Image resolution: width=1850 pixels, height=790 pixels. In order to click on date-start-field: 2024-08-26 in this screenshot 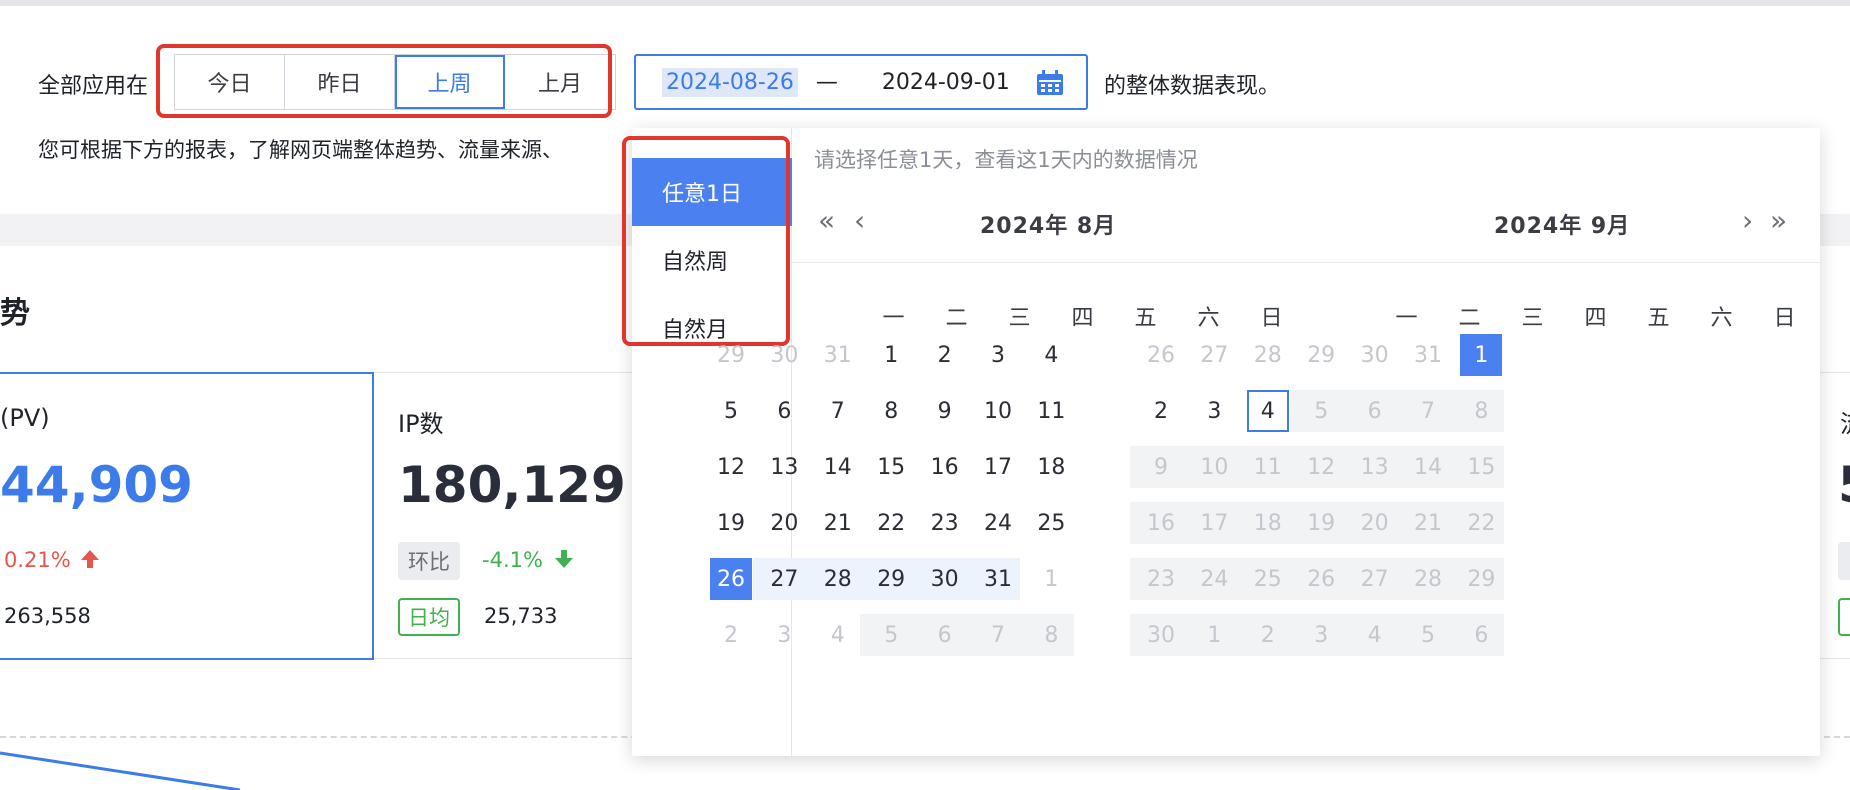, I will do `click(730, 82)`.